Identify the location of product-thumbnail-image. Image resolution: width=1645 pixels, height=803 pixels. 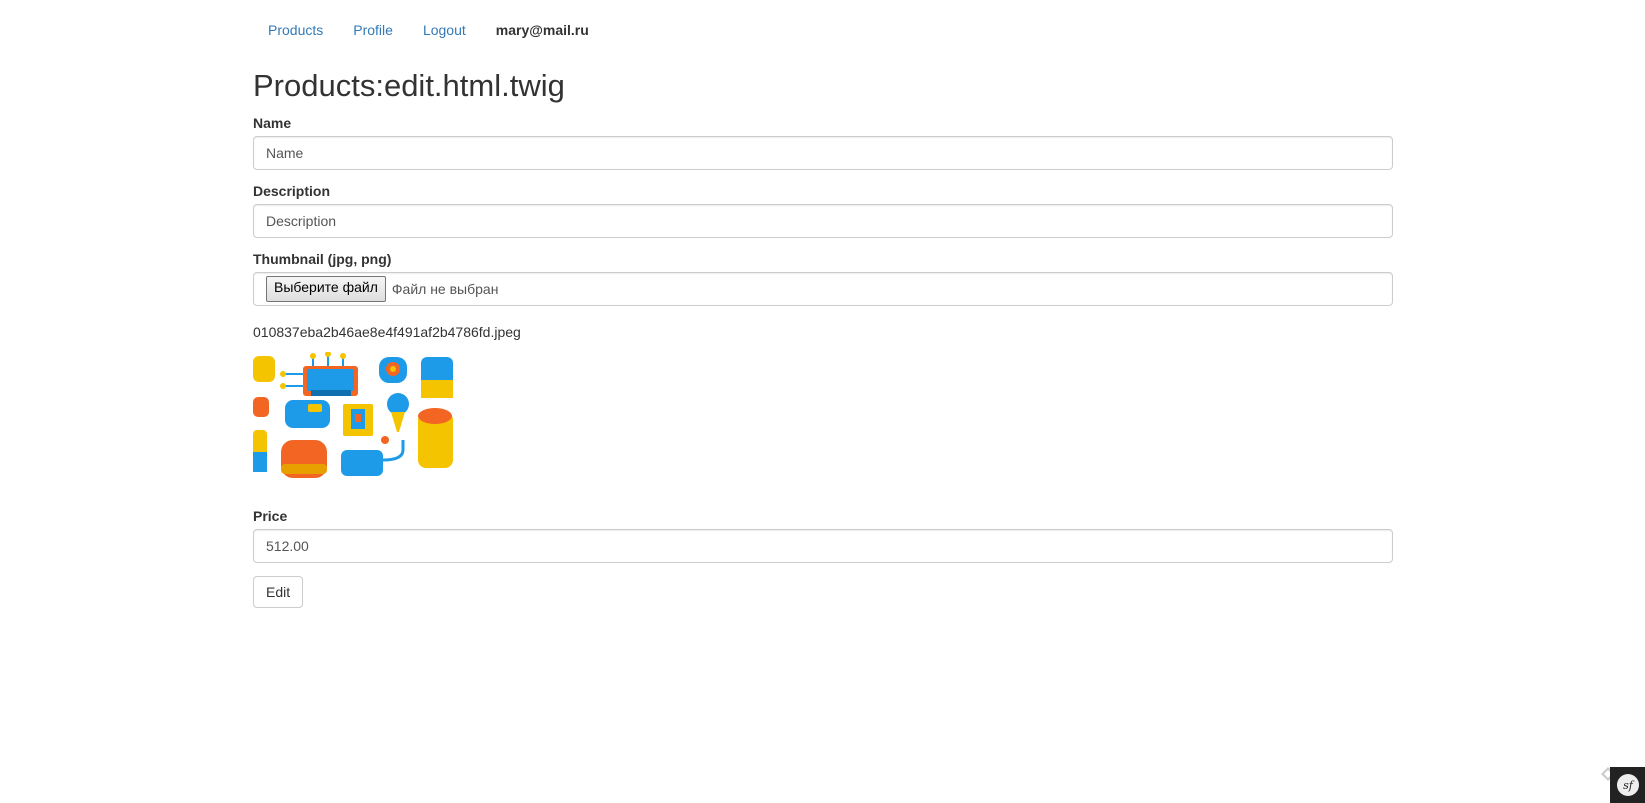
(353, 420).